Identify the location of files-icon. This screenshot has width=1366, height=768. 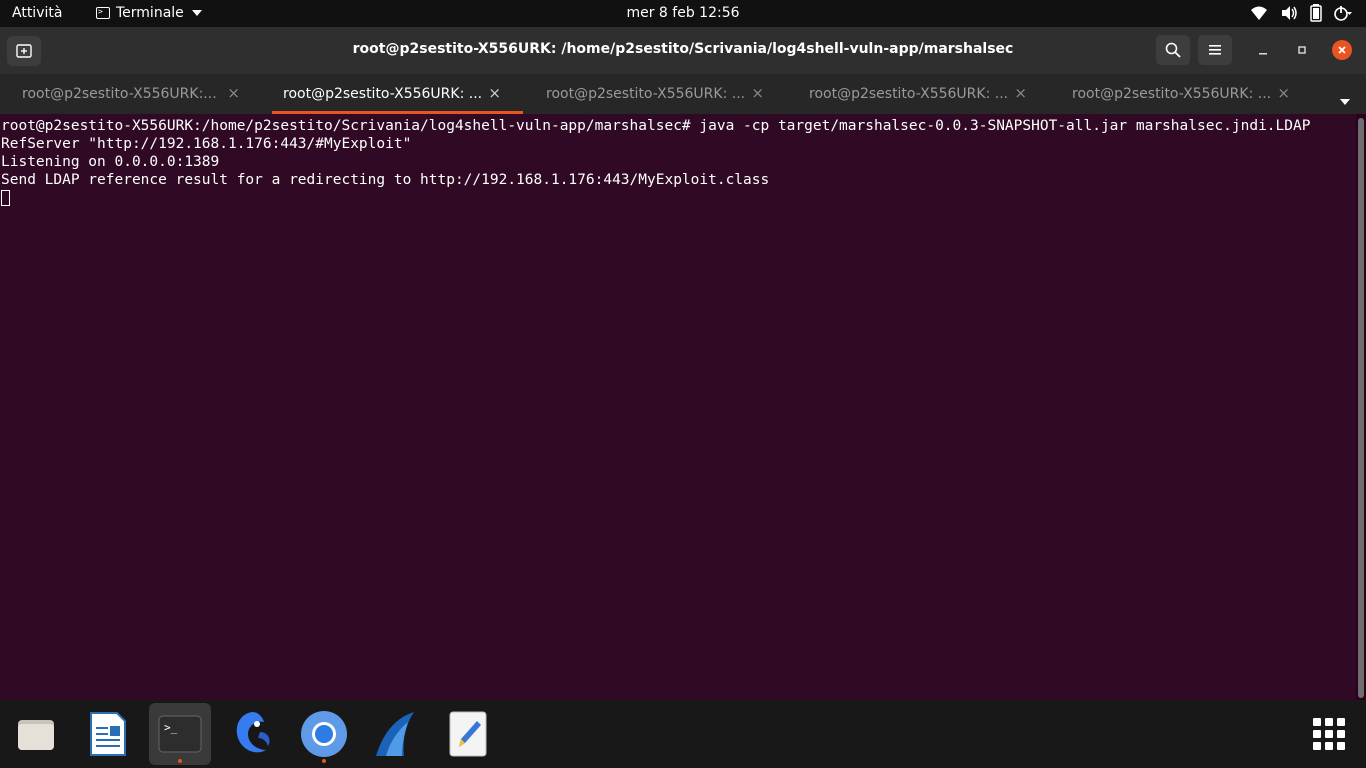
(36, 735).